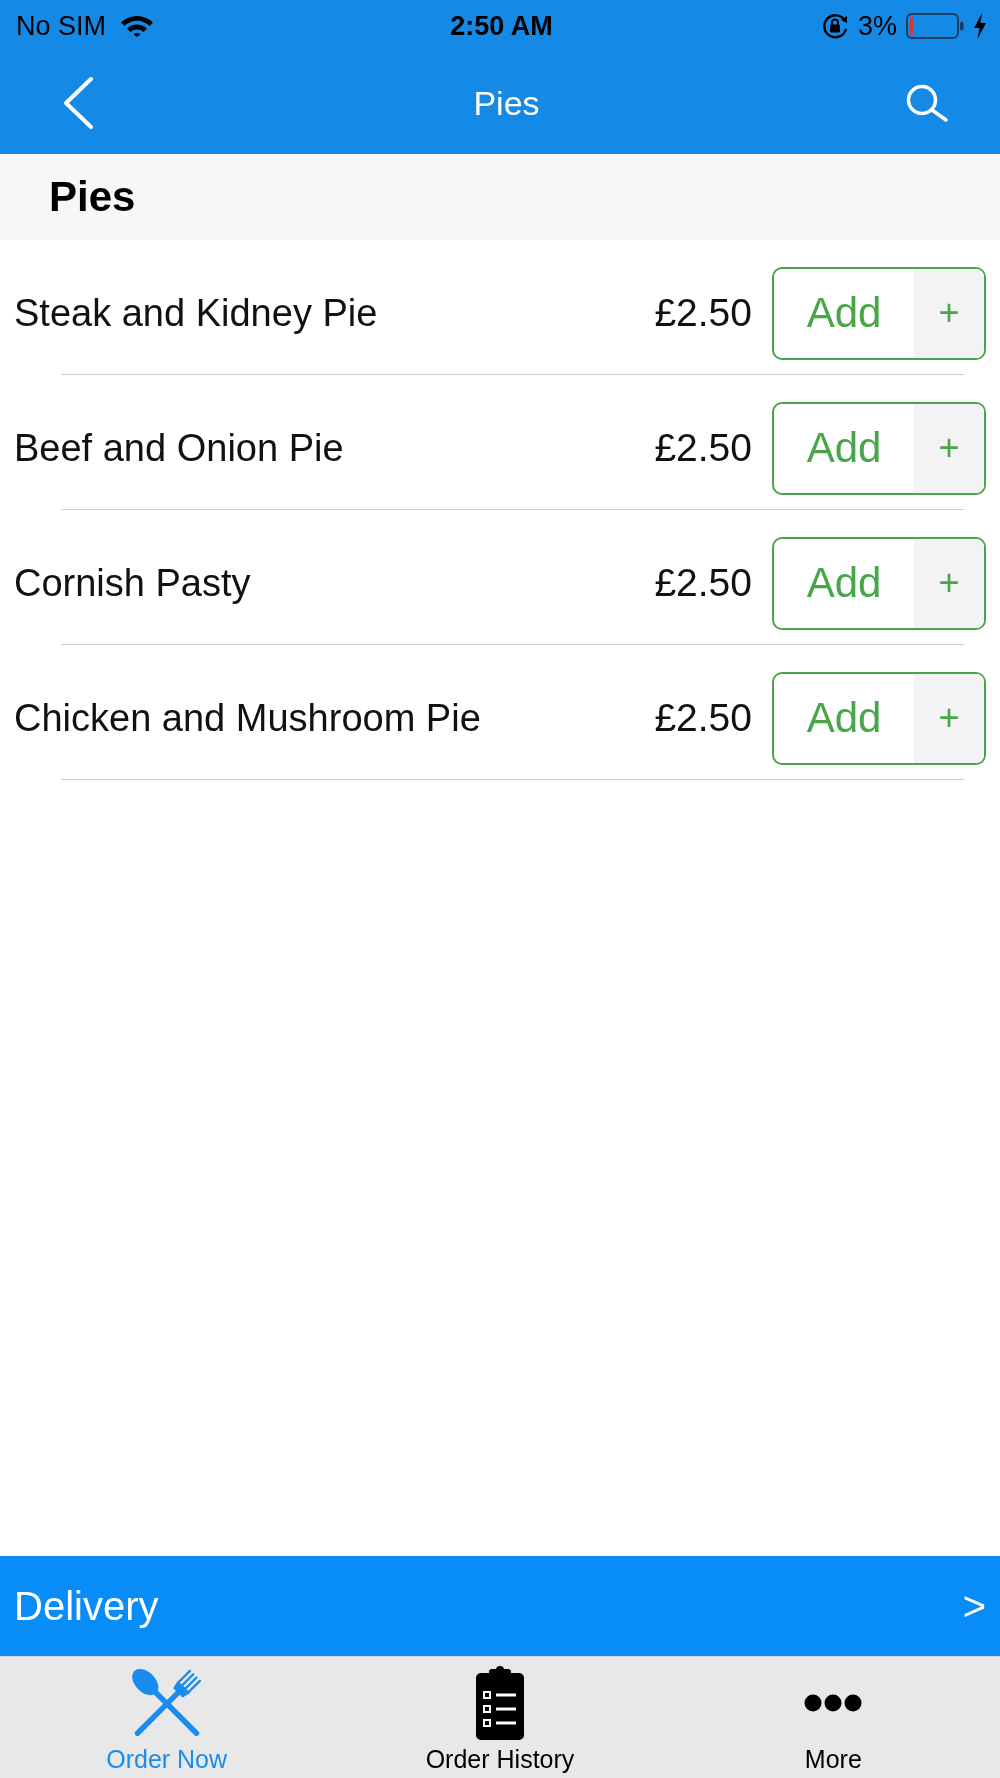  I want to click on section-title: Pies, so click(92, 197).